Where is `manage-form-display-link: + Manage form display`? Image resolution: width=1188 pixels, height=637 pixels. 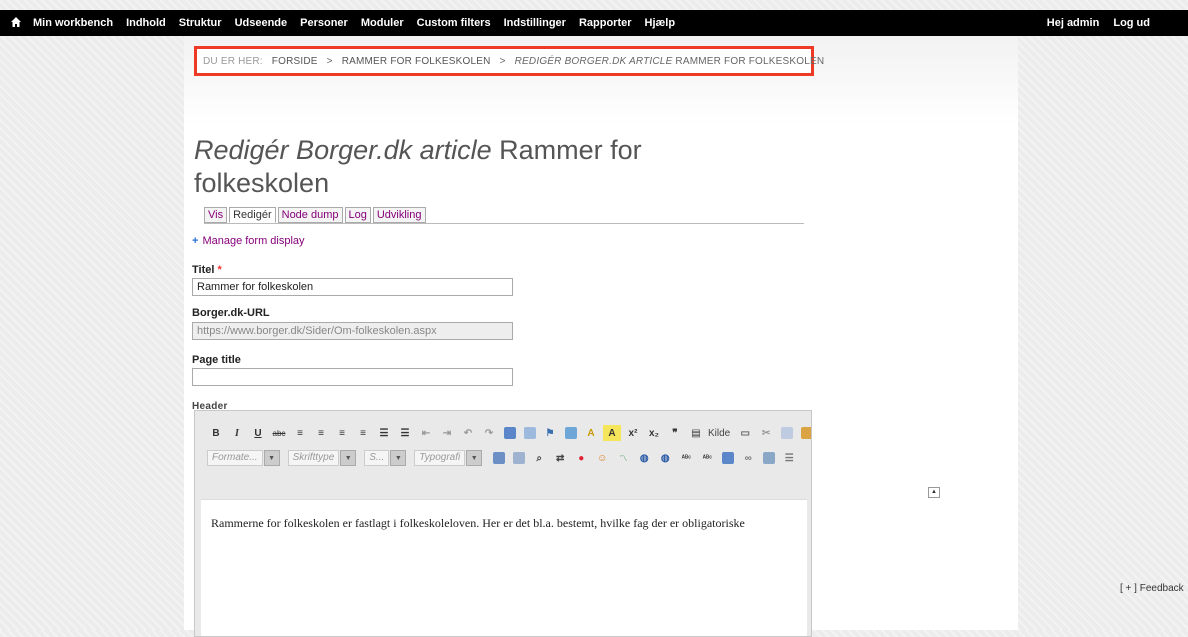
manage-form-display-link: + Manage form display is located at coordinates (248, 241).